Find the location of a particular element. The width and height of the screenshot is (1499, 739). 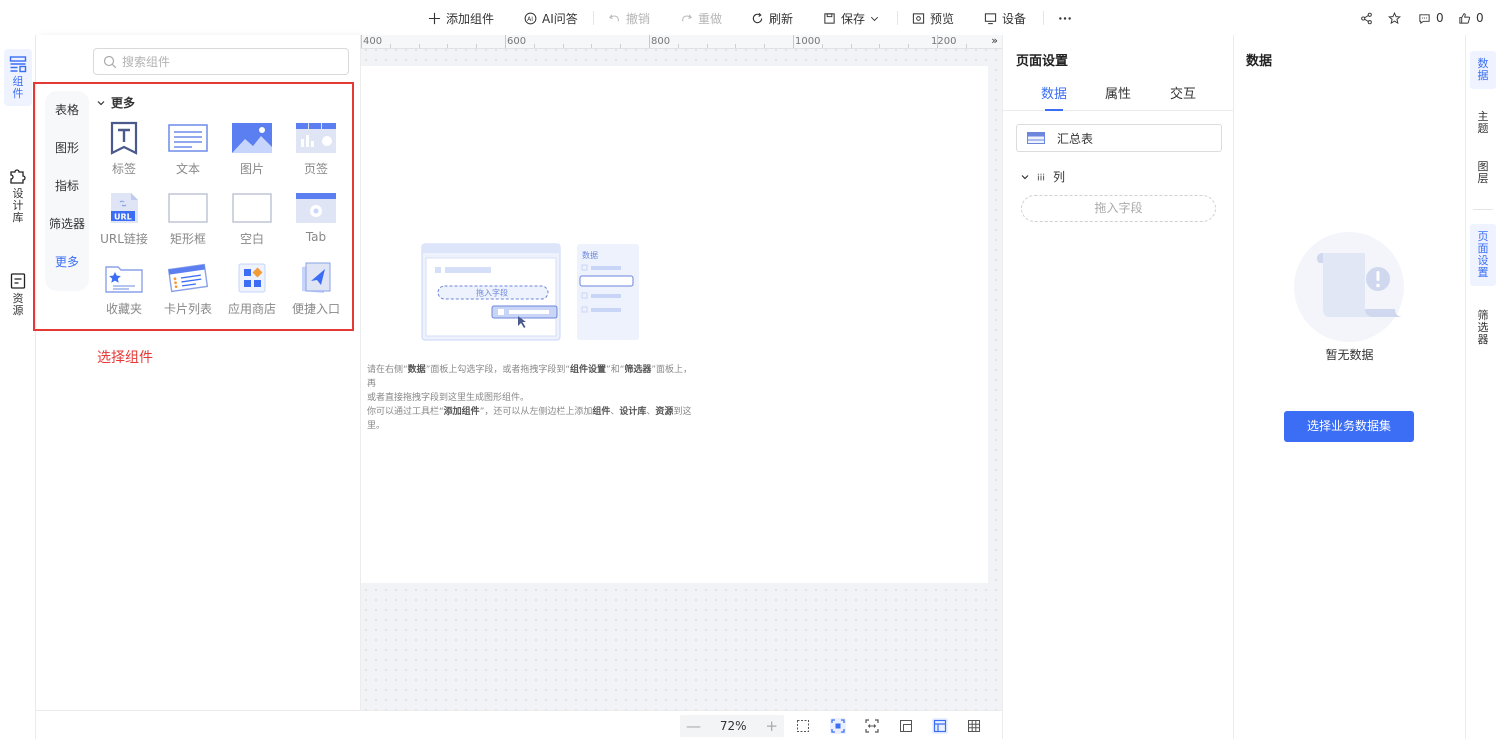

category-filter: 筛选器 is located at coordinates (67, 223).